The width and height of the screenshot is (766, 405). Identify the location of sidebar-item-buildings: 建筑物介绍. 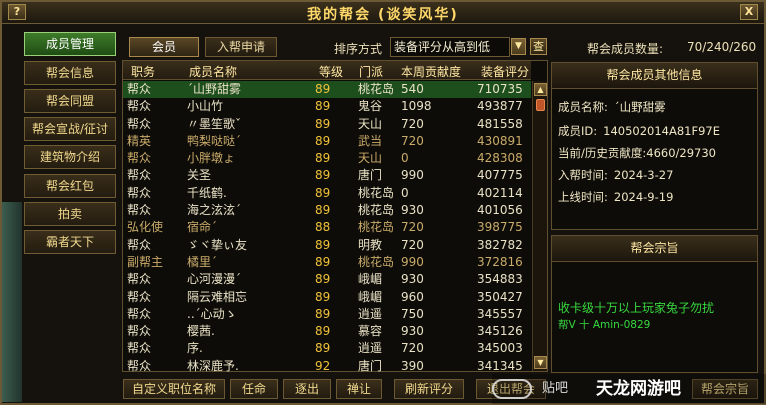
(70, 157).